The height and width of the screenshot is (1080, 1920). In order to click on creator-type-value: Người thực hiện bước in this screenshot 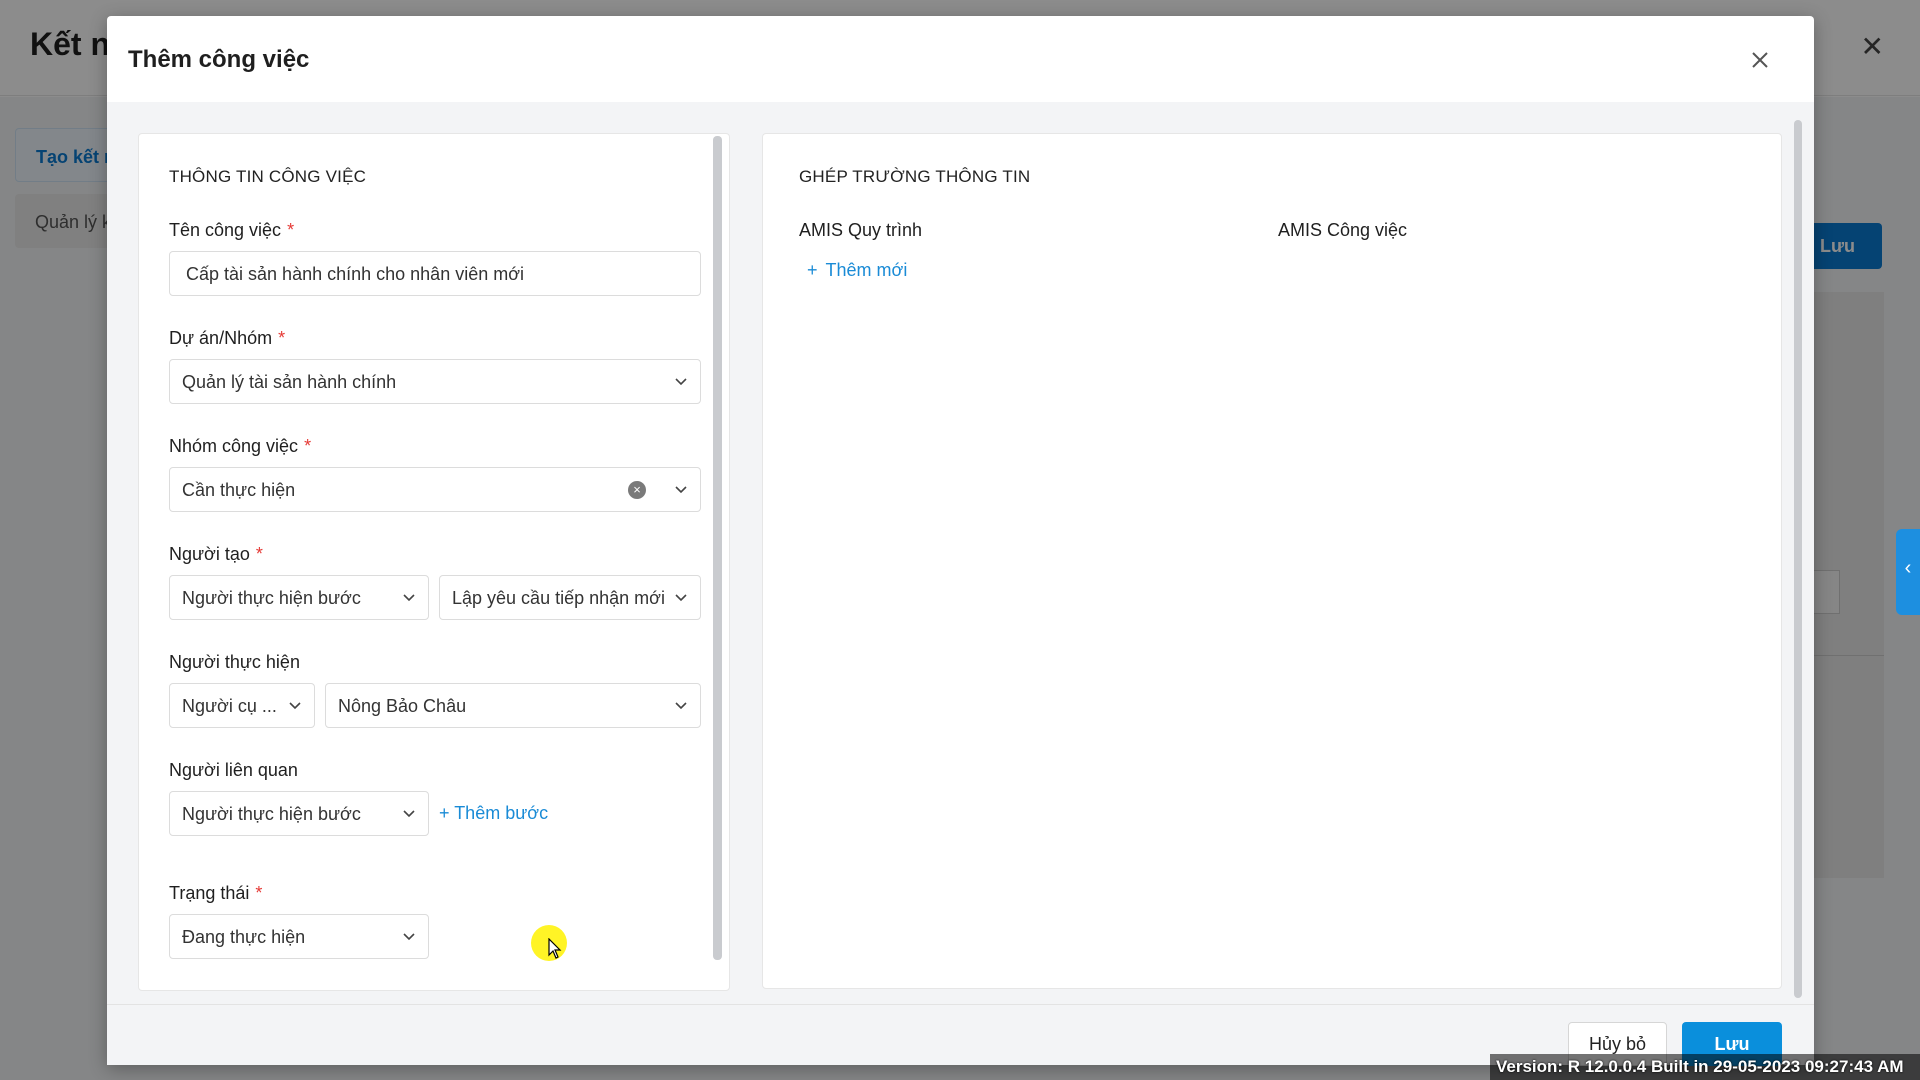, I will do `click(271, 598)`.